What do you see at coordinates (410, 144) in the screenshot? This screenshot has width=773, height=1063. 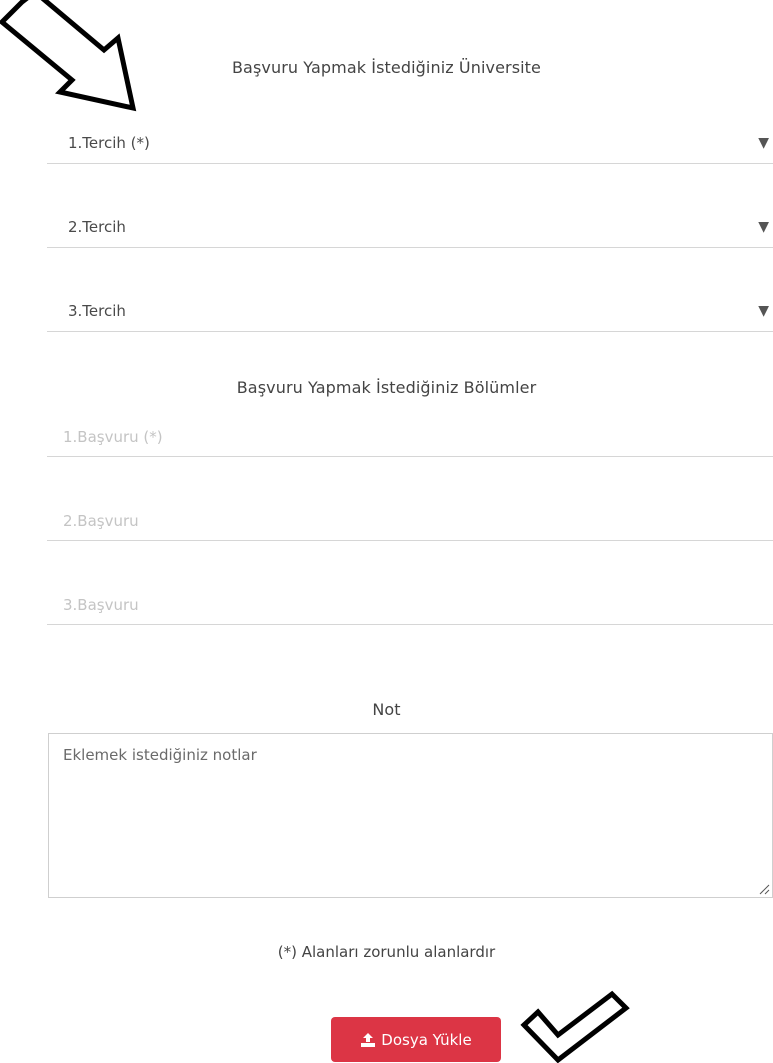 I see `university-choice-1-select: 1.Tercih (*) ▼` at bounding box center [410, 144].